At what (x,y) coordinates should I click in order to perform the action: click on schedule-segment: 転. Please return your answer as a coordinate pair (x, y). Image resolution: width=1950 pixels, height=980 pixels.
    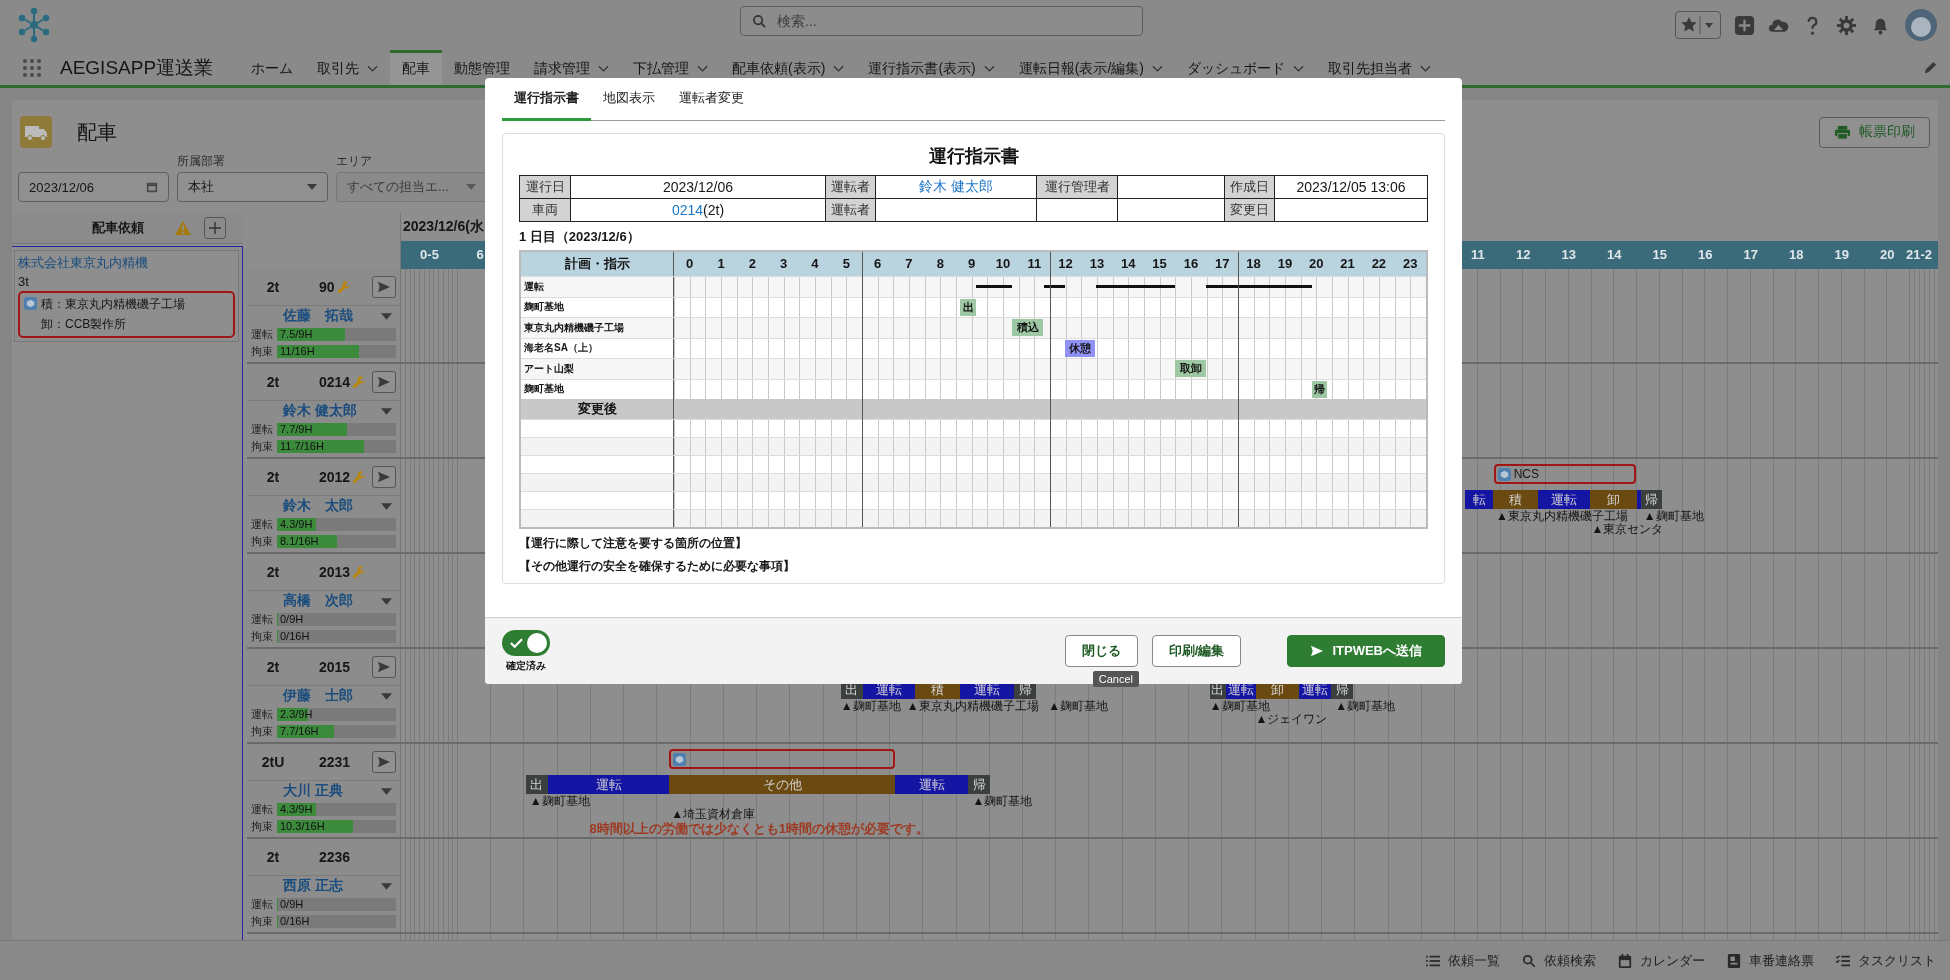
    Looking at the image, I should click on (1479, 499).